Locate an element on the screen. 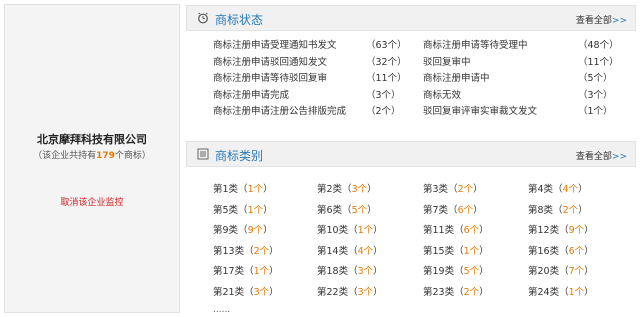 The image size is (640, 317). category-count: 4个 is located at coordinates (570, 189).